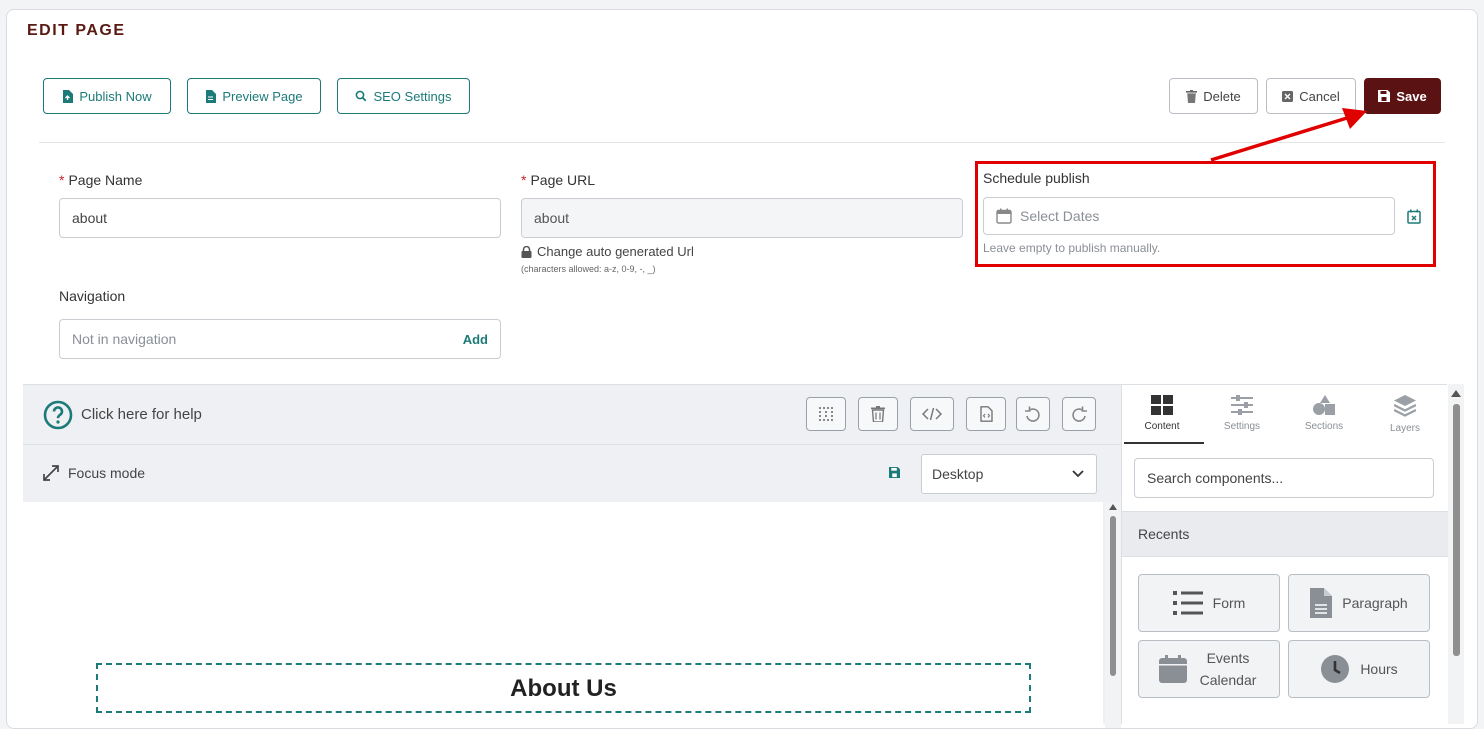 This screenshot has height=729, width=1484. I want to click on panel-scrollbar, so click(1456, 554).